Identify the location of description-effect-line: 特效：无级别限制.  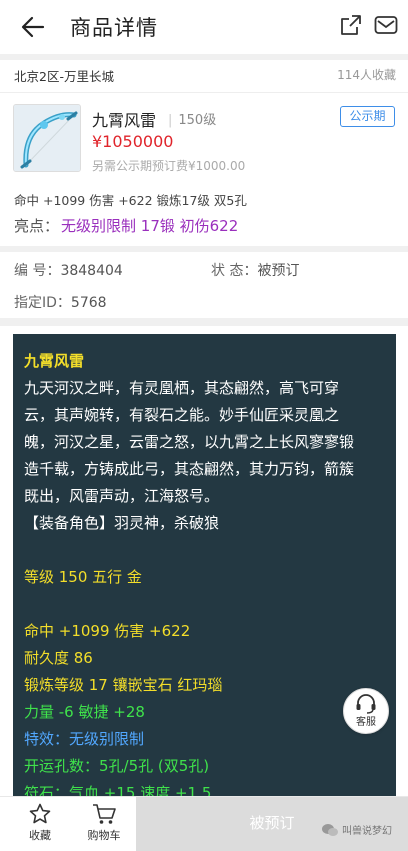
(84, 739).